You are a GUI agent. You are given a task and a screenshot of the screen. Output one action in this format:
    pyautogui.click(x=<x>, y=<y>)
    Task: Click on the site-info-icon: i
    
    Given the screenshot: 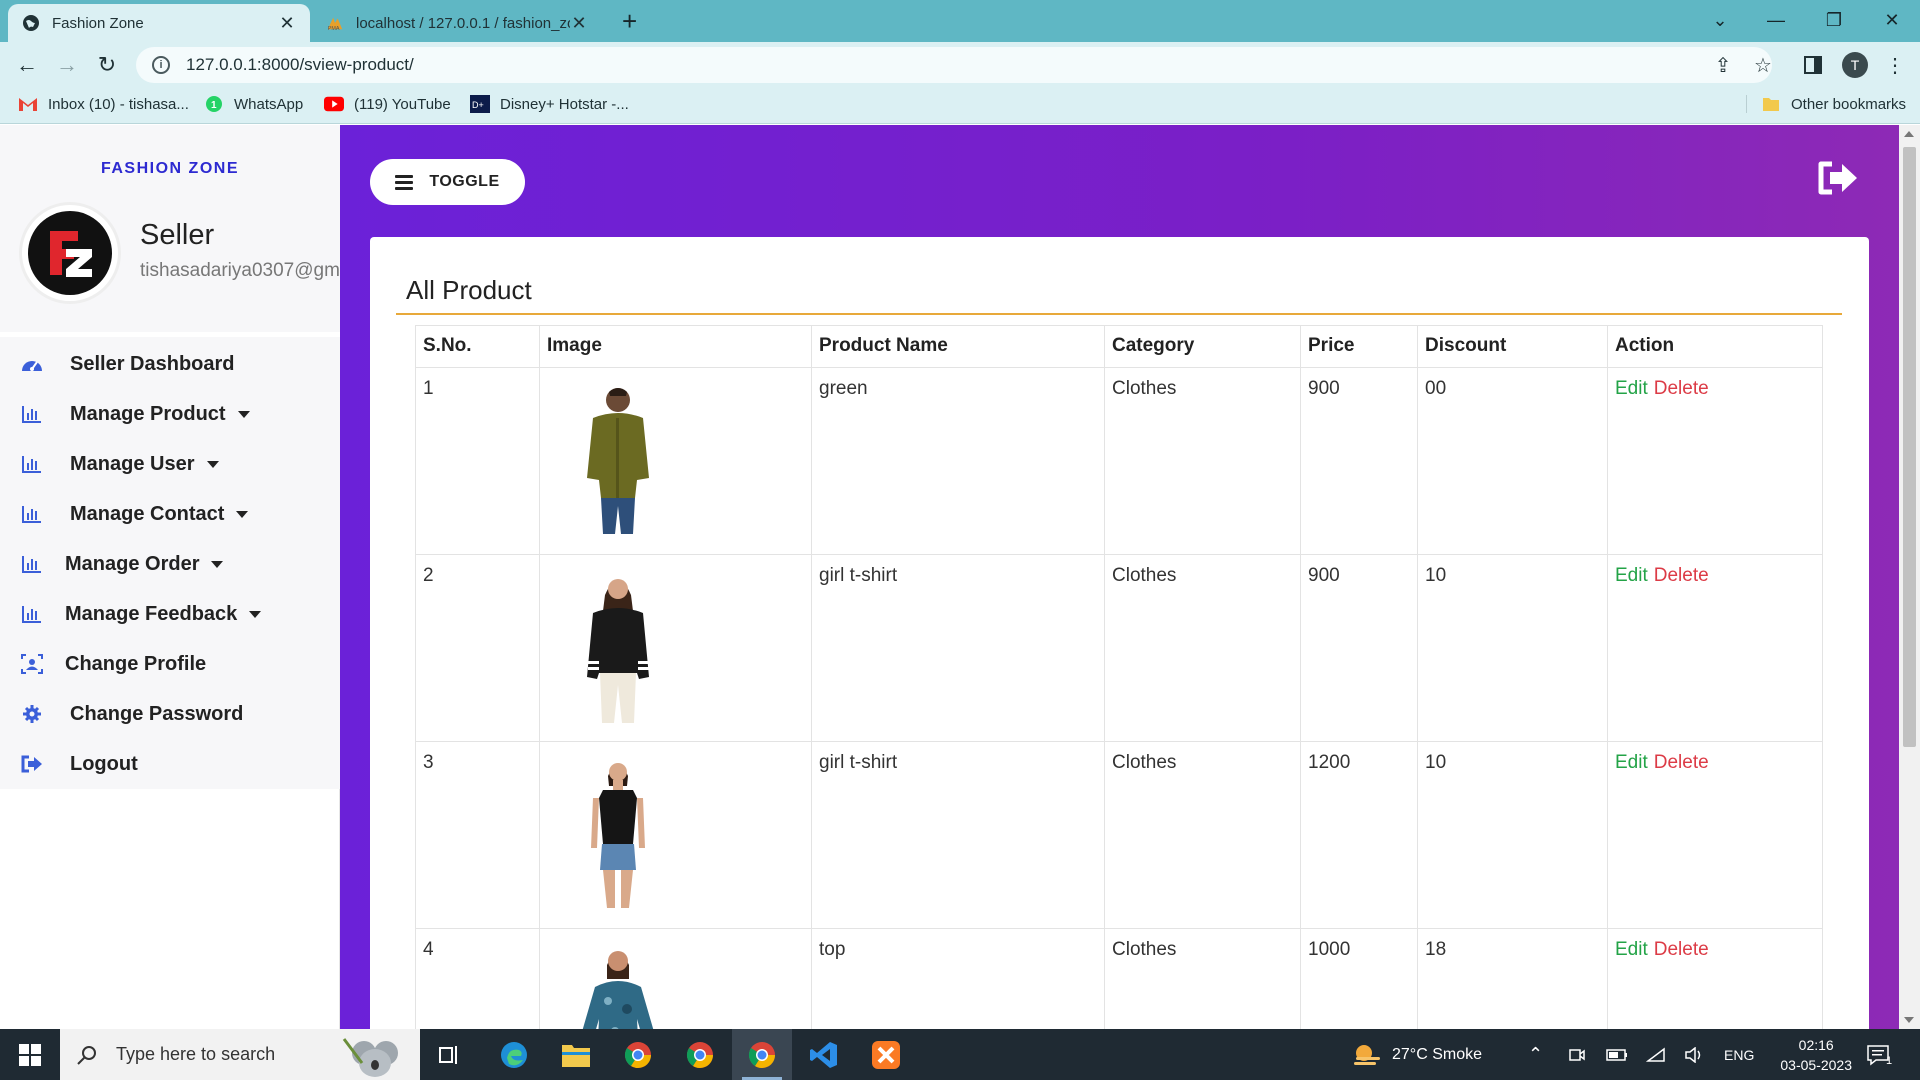 What is the action you would take?
    pyautogui.click(x=161, y=65)
    